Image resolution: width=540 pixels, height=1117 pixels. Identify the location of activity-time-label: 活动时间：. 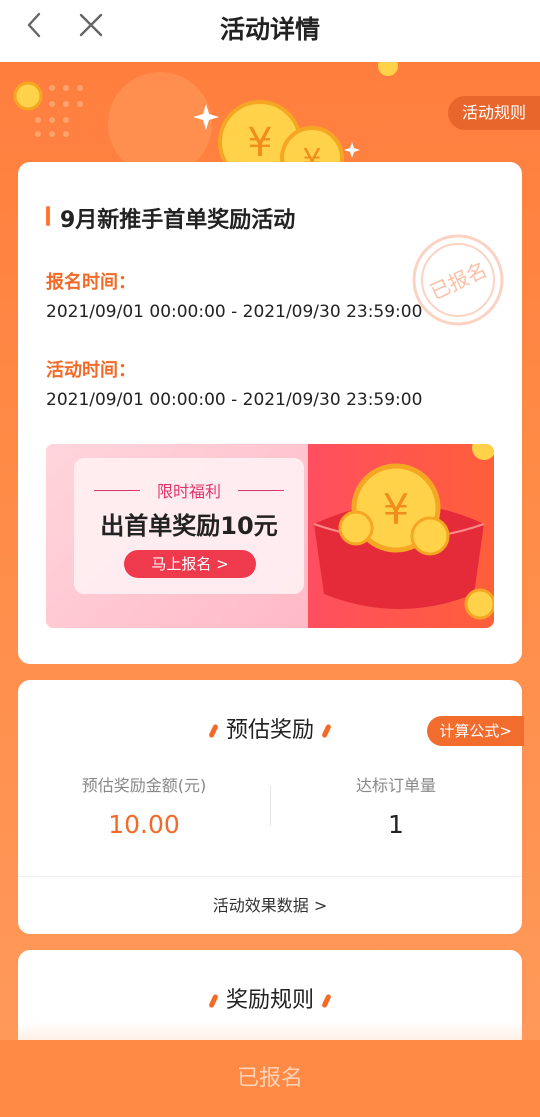
(91, 370).